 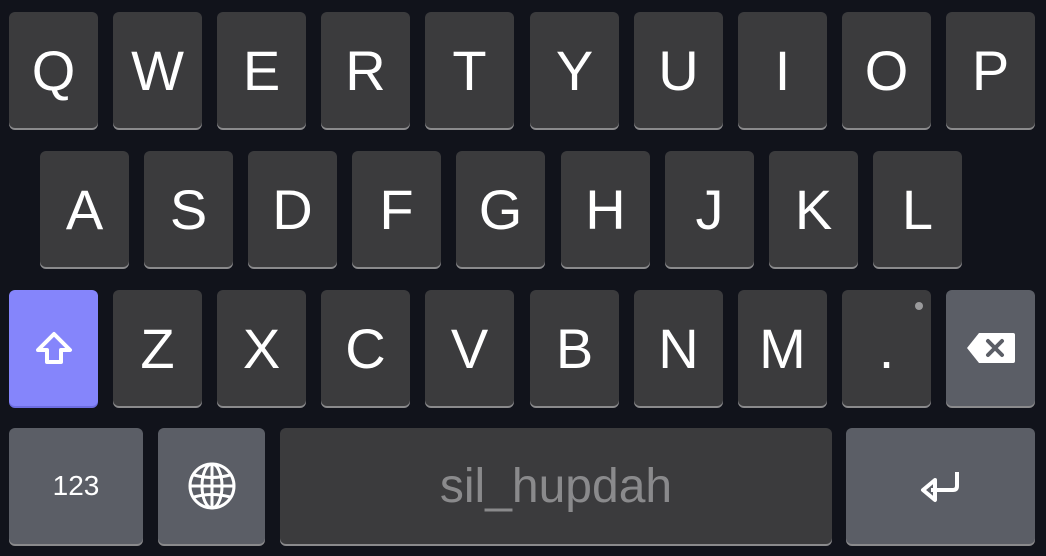 I want to click on key-g: G, so click(x=500, y=209).